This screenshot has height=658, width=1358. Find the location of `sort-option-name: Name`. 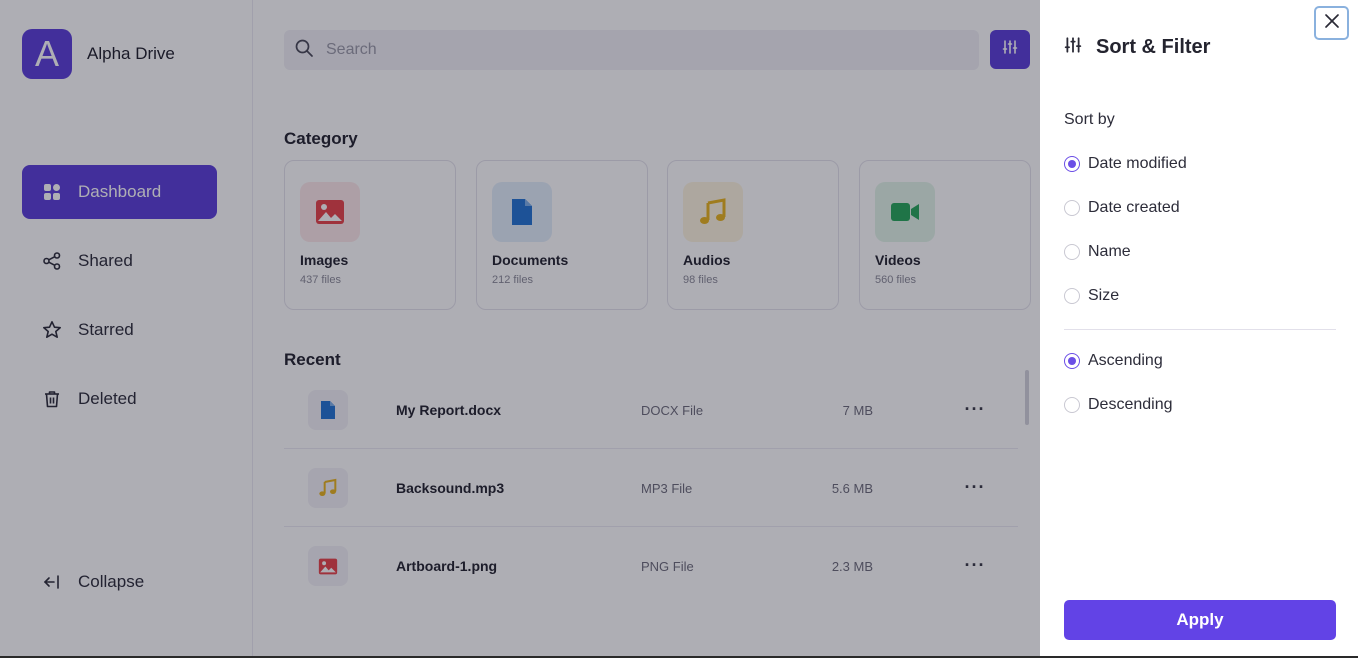

sort-option-name: Name is located at coordinates (1097, 252).